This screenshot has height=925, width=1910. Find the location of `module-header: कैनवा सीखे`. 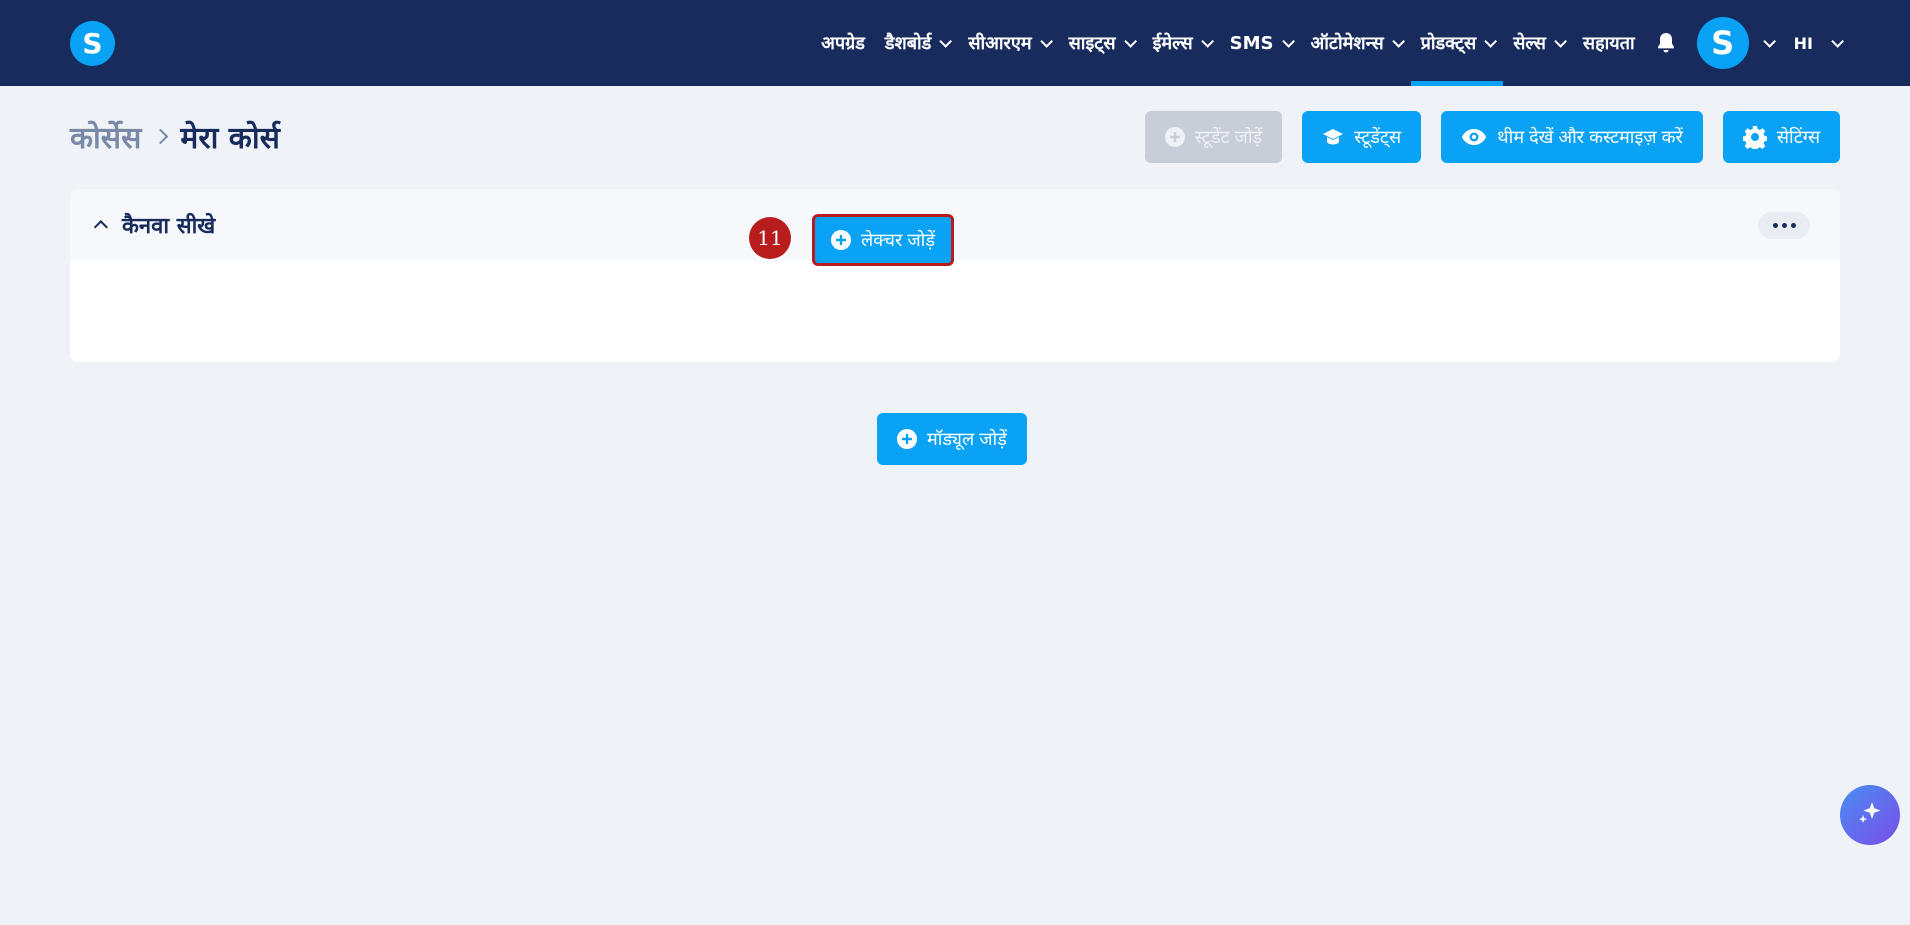

module-header: कैनवा सीखे is located at coordinates (955, 225).